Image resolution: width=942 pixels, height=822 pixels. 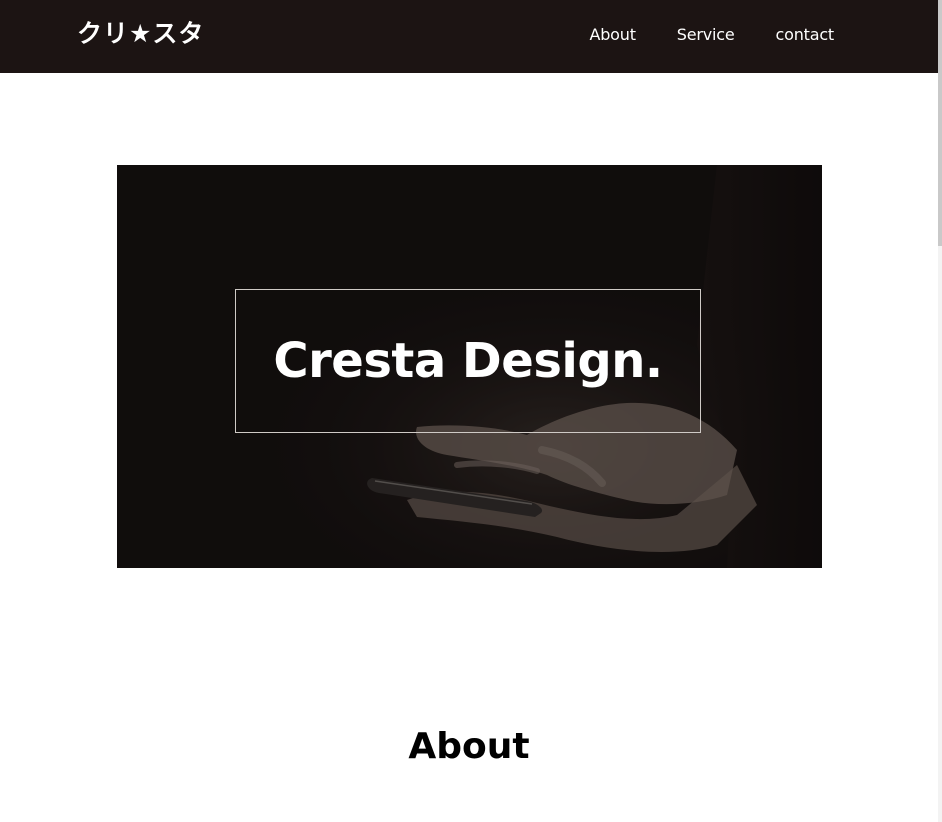 What do you see at coordinates (612, 35) in the screenshot?
I see `nav-link-about: About` at bounding box center [612, 35].